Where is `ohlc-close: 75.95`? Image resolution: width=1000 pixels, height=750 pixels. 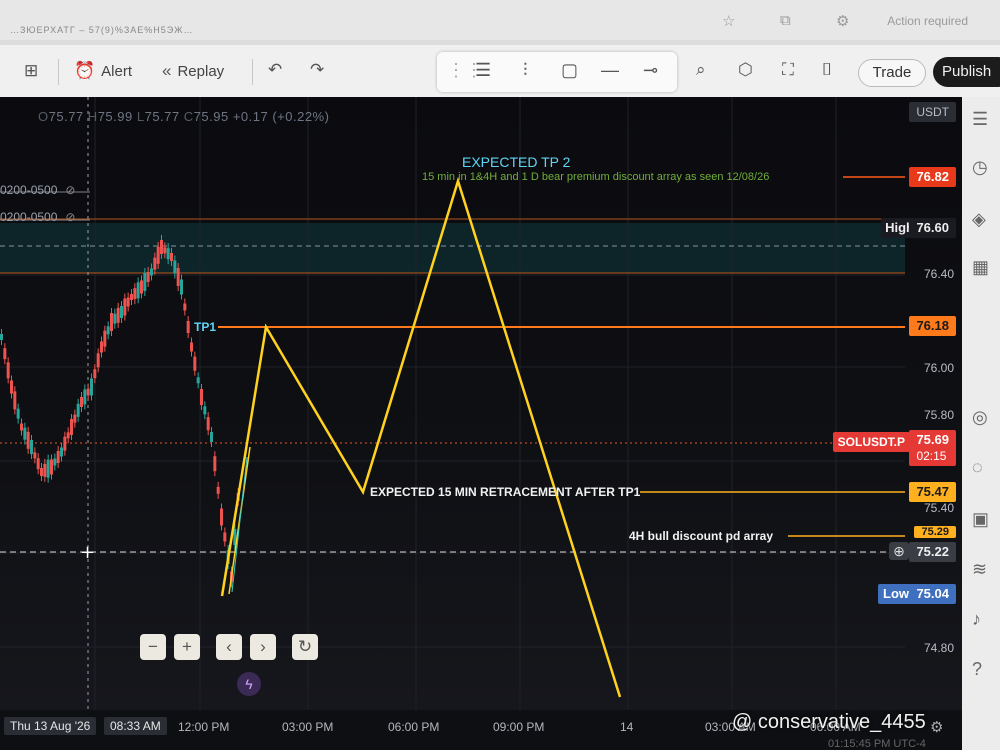 ohlc-close: 75.95 is located at coordinates (211, 116).